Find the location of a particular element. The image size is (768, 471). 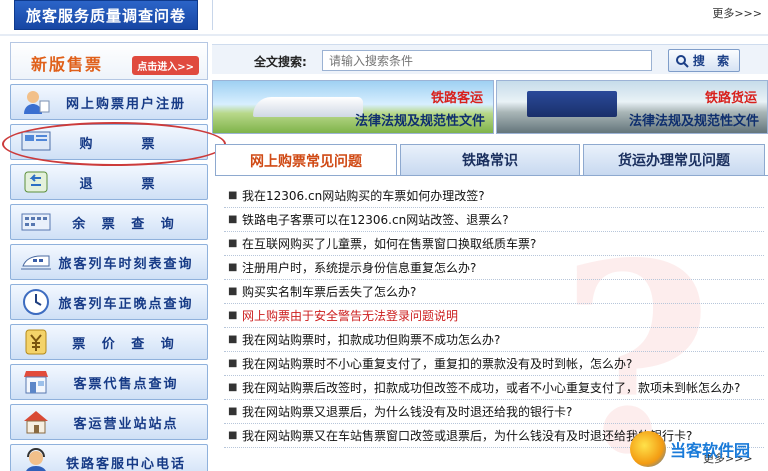

search-bar: 全文搜索: 搜 索 is located at coordinates (490, 59).